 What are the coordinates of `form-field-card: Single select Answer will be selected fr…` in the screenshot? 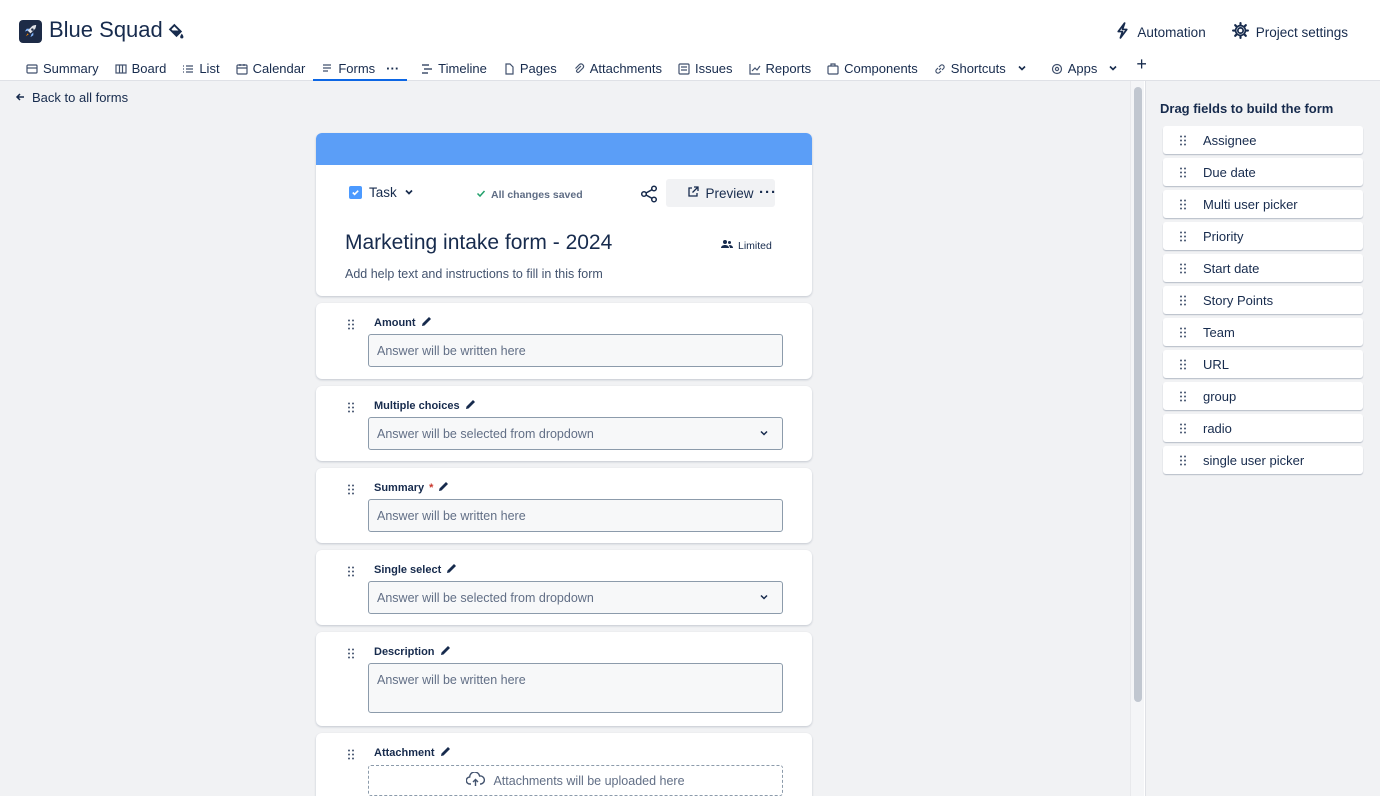 It's located at (564, 587).